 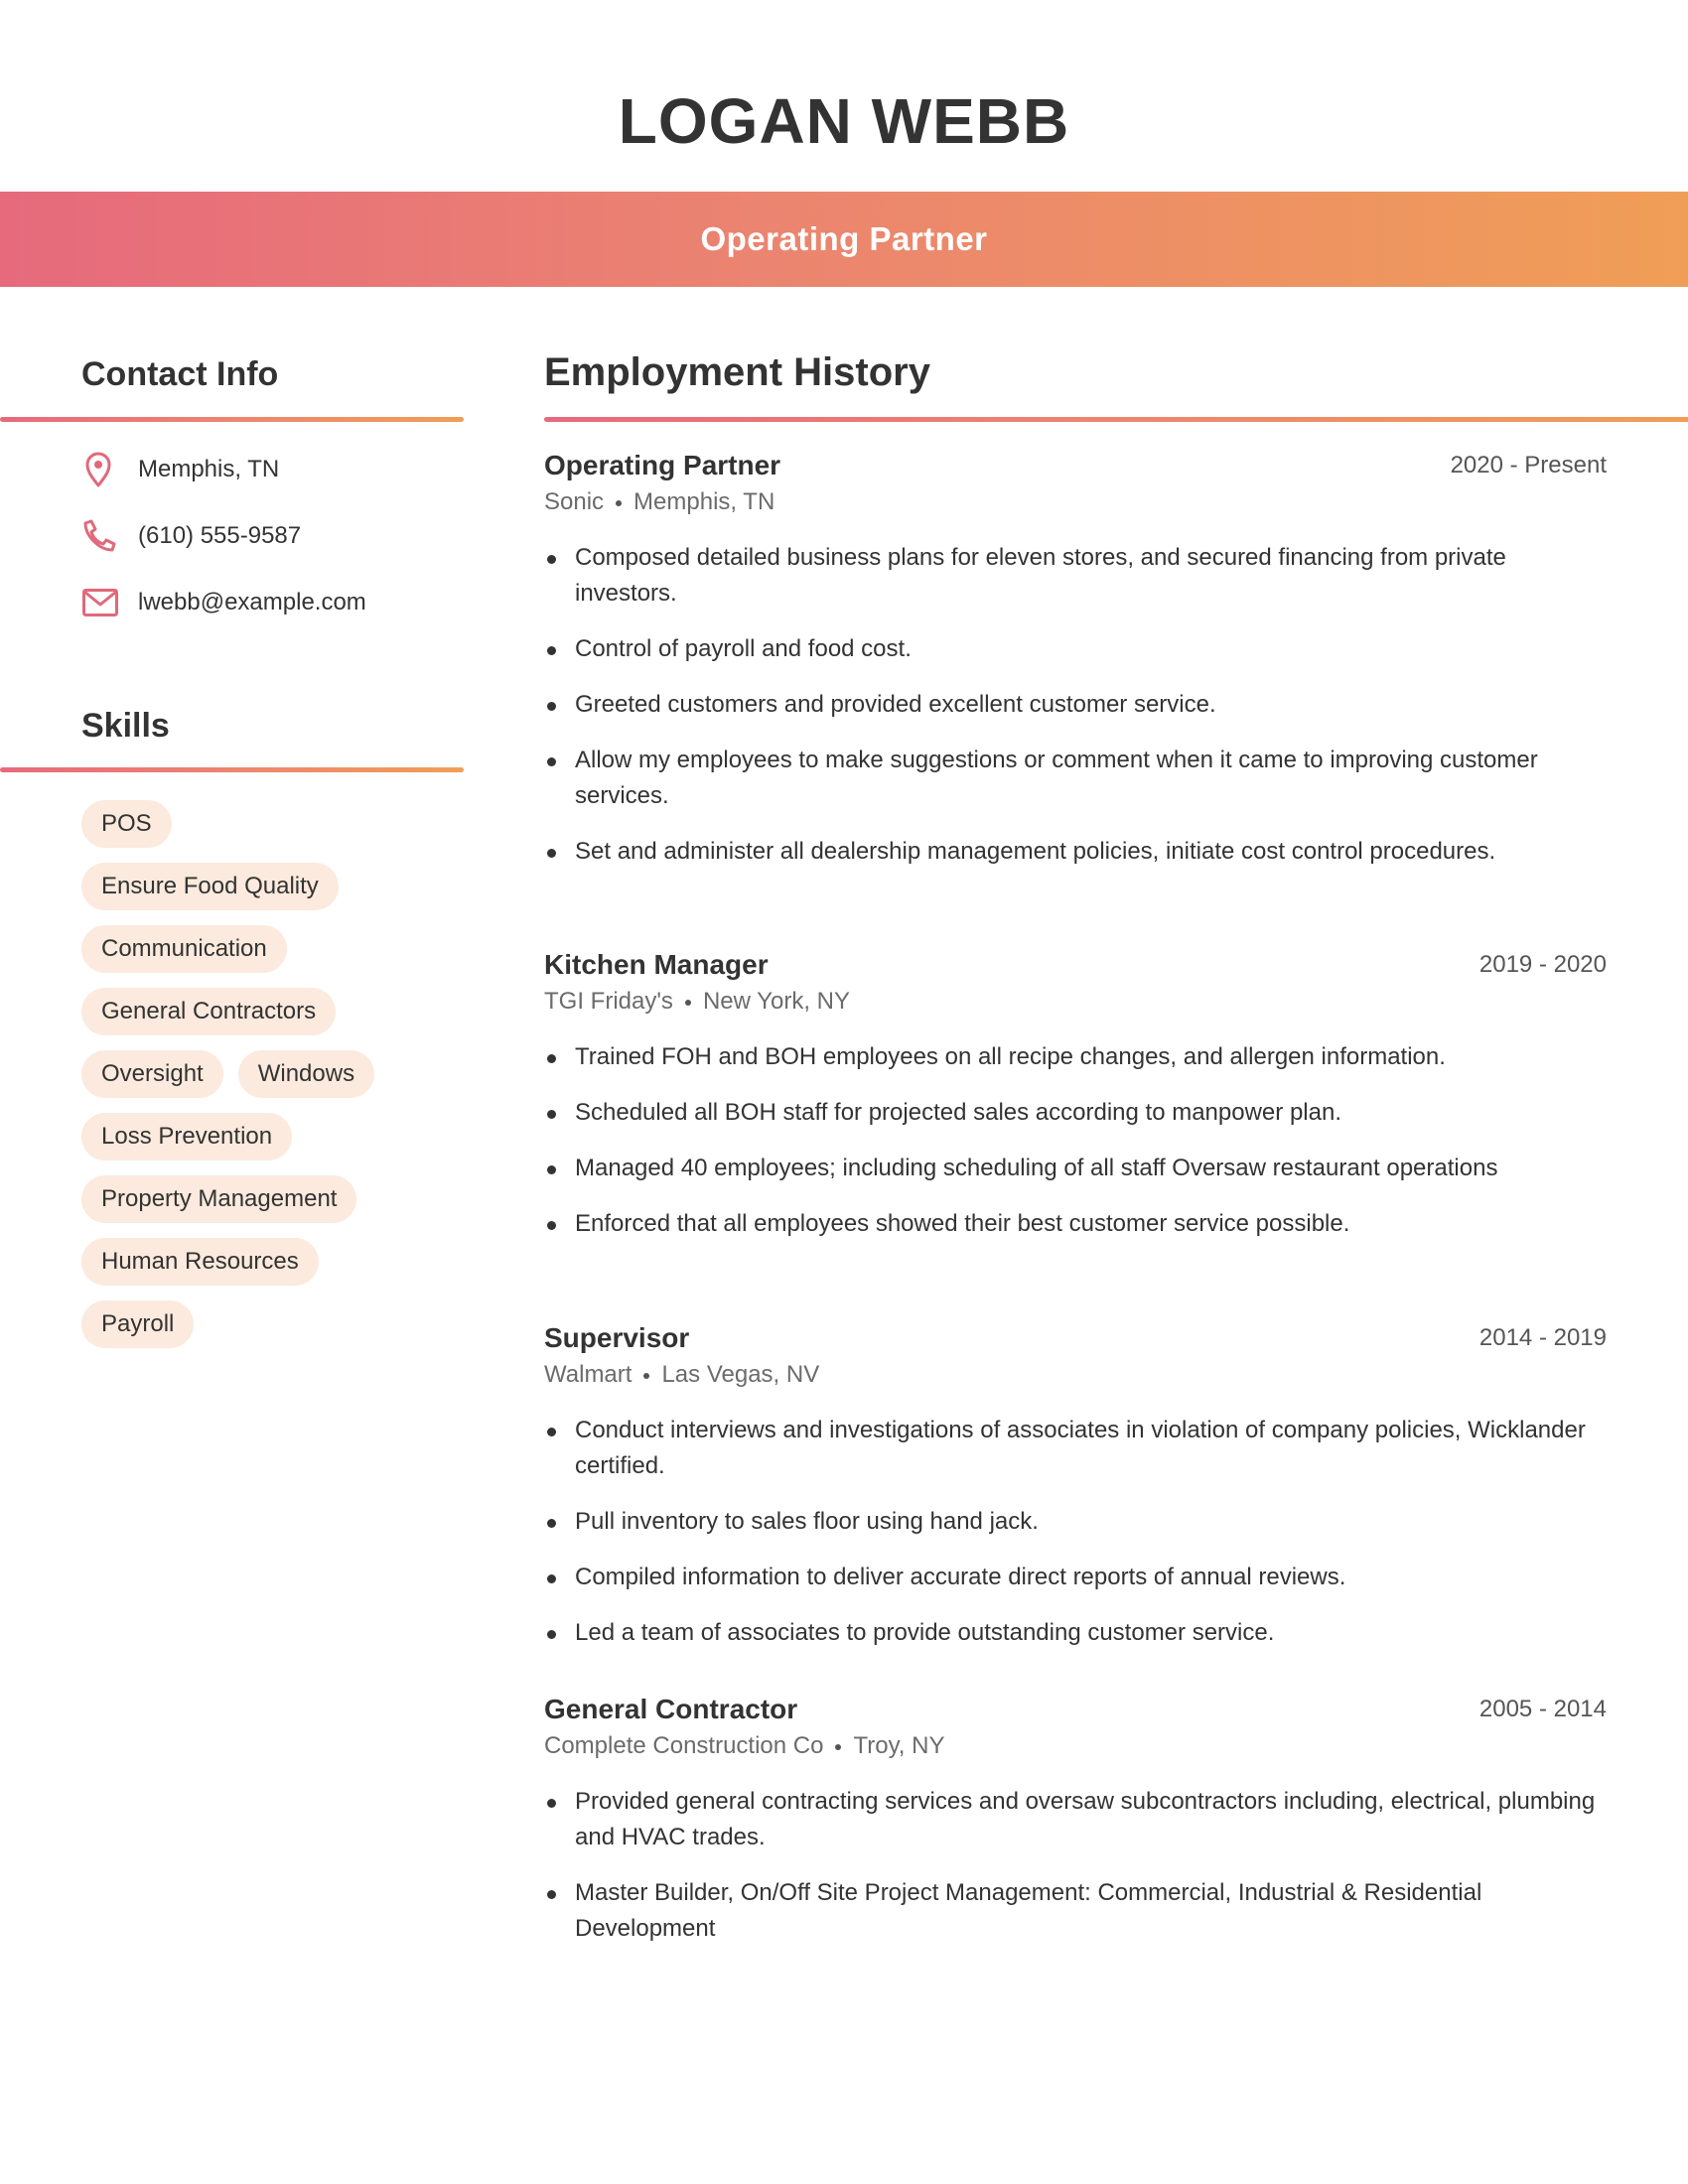 I want to click on job-bullet: Control of payroll and food cost., so click(x=1075, y=649).